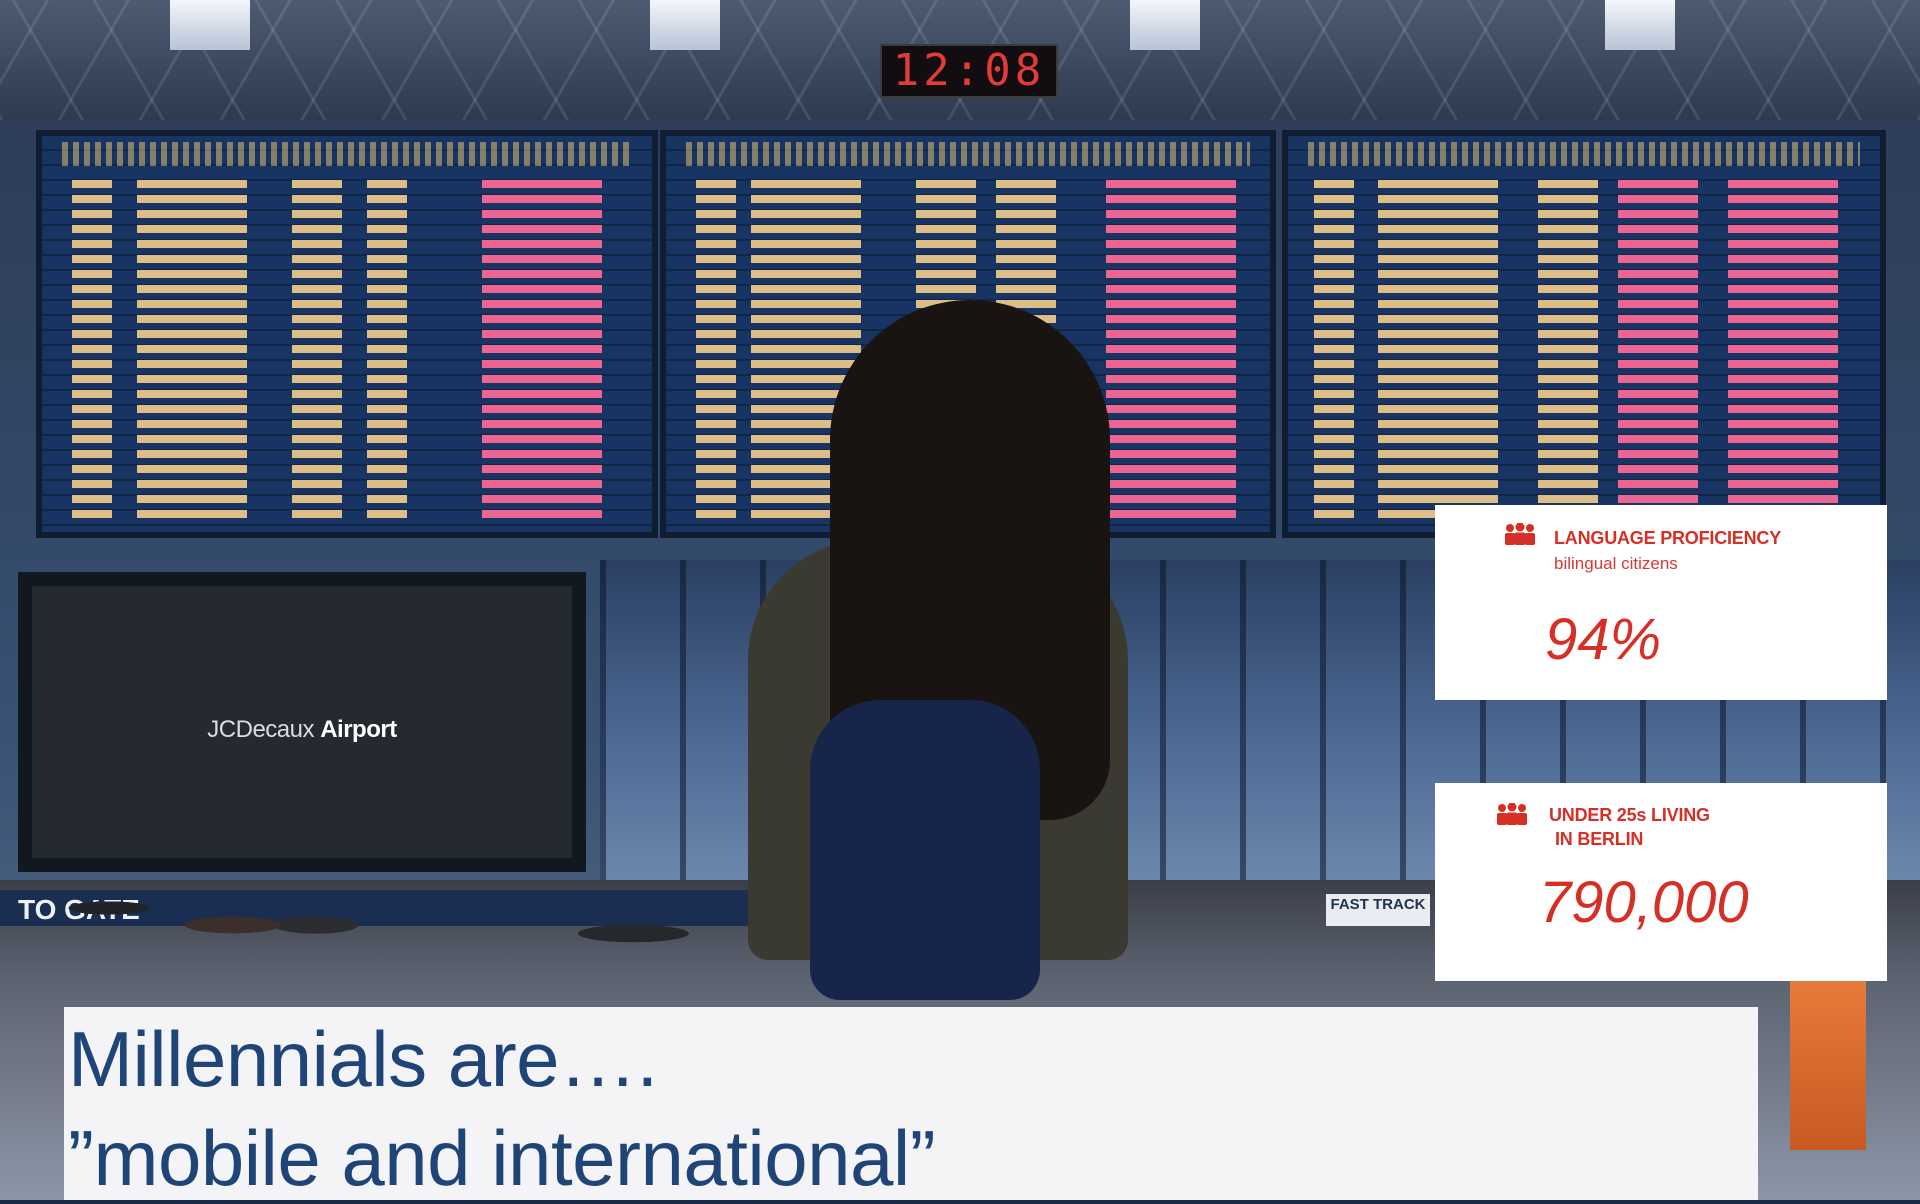  I want to click on departure-board-left, so click(347, 334).